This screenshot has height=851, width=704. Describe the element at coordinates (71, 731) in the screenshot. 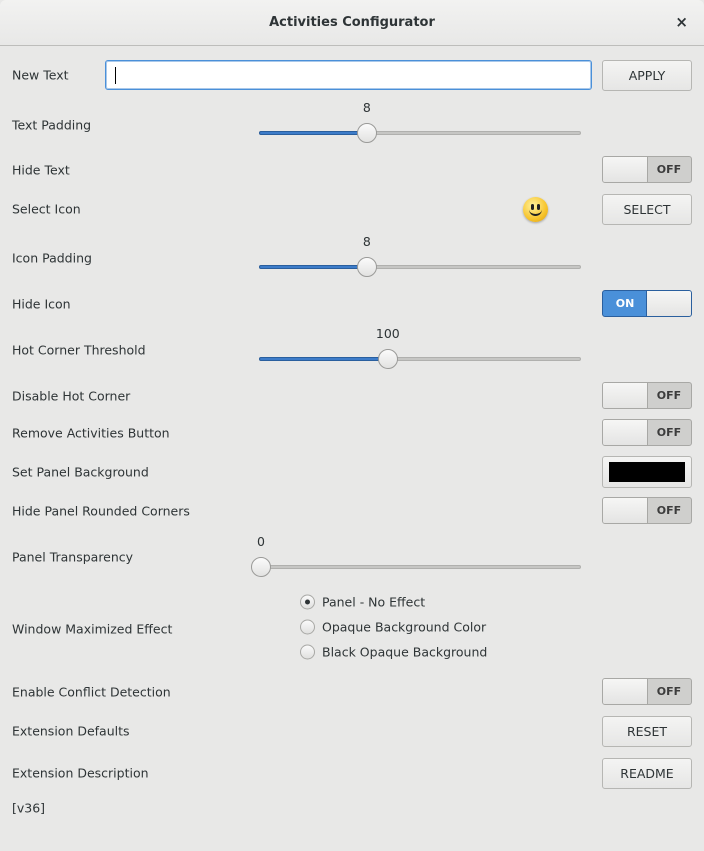

I see `extension-defaults-label: Extension Defaults` at that location.